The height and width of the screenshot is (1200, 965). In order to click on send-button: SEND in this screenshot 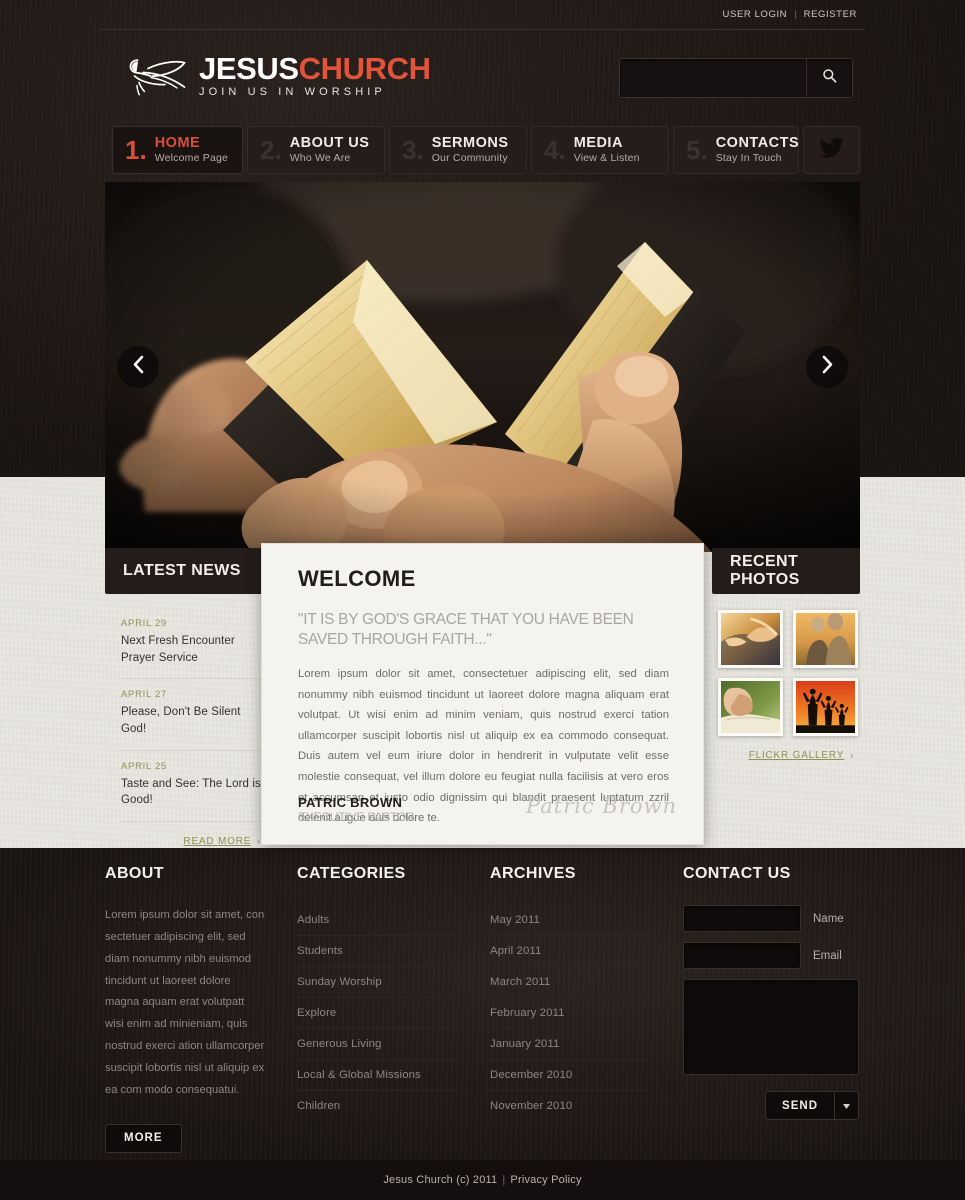, I will do `click(800, 1105)`.